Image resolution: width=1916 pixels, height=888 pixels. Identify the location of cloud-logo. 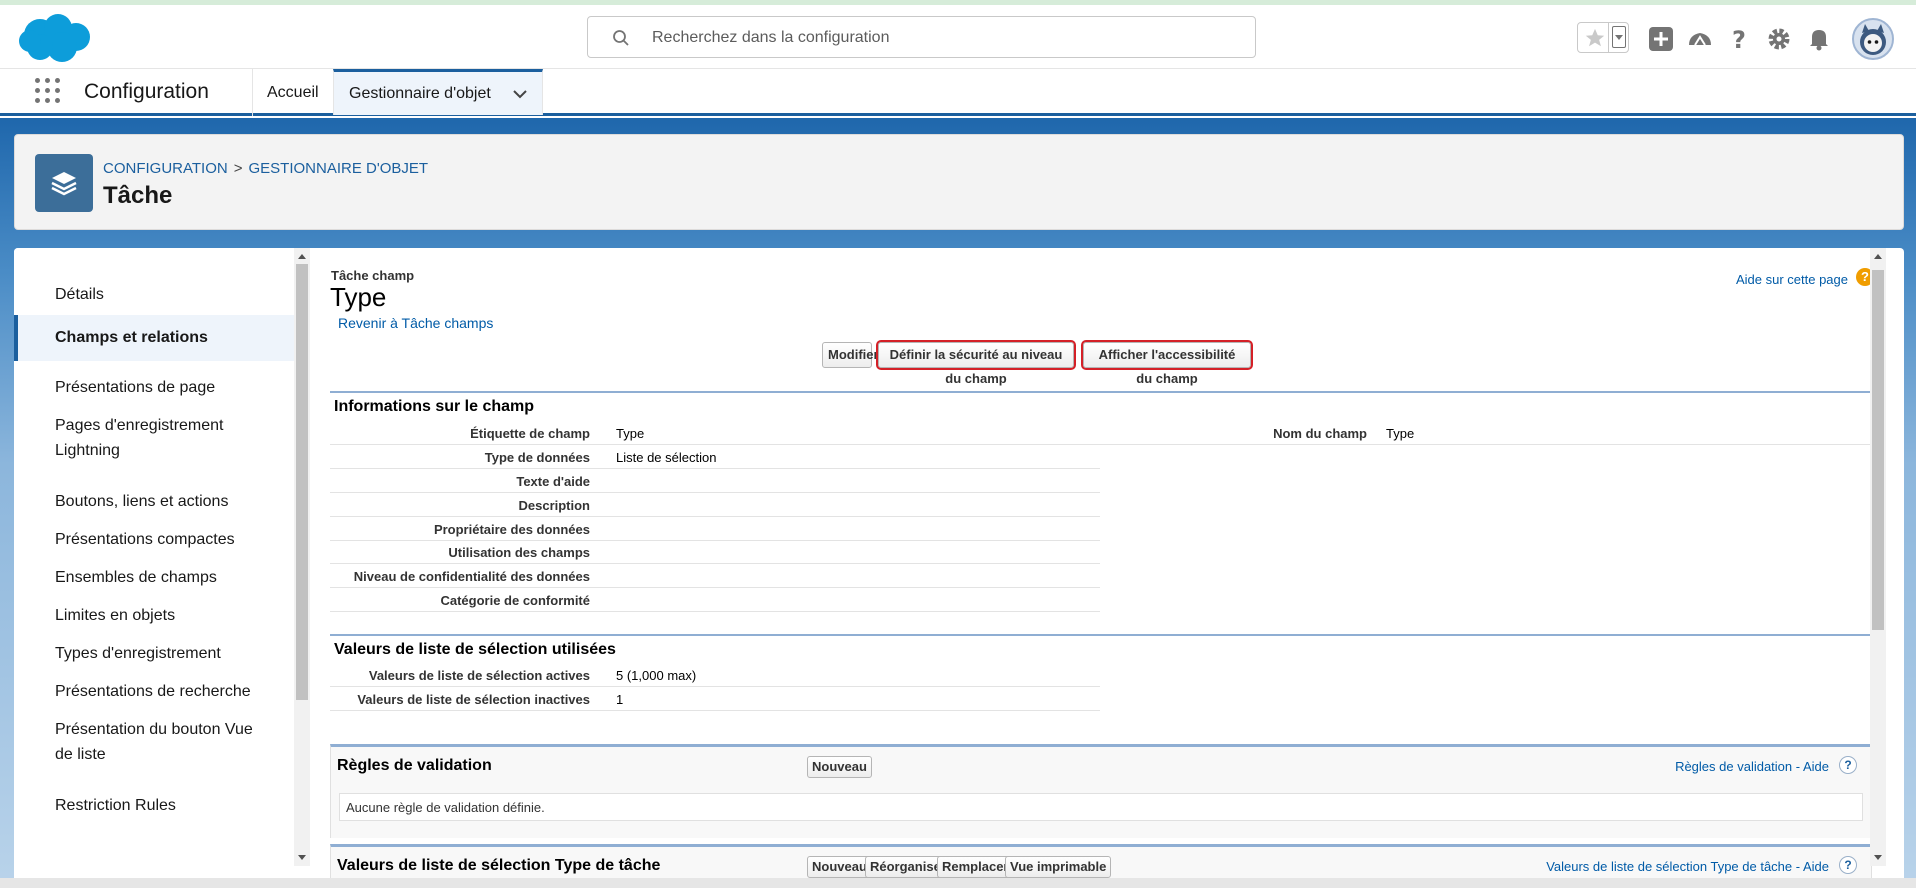
(55, 39).